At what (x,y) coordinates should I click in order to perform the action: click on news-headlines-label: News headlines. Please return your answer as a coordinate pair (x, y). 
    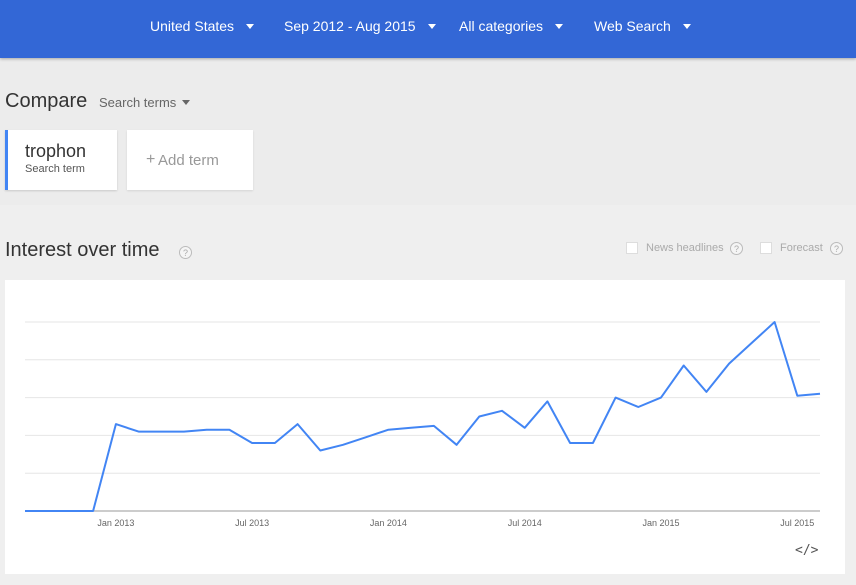
    Looking at the image, I should click on (685, 248).